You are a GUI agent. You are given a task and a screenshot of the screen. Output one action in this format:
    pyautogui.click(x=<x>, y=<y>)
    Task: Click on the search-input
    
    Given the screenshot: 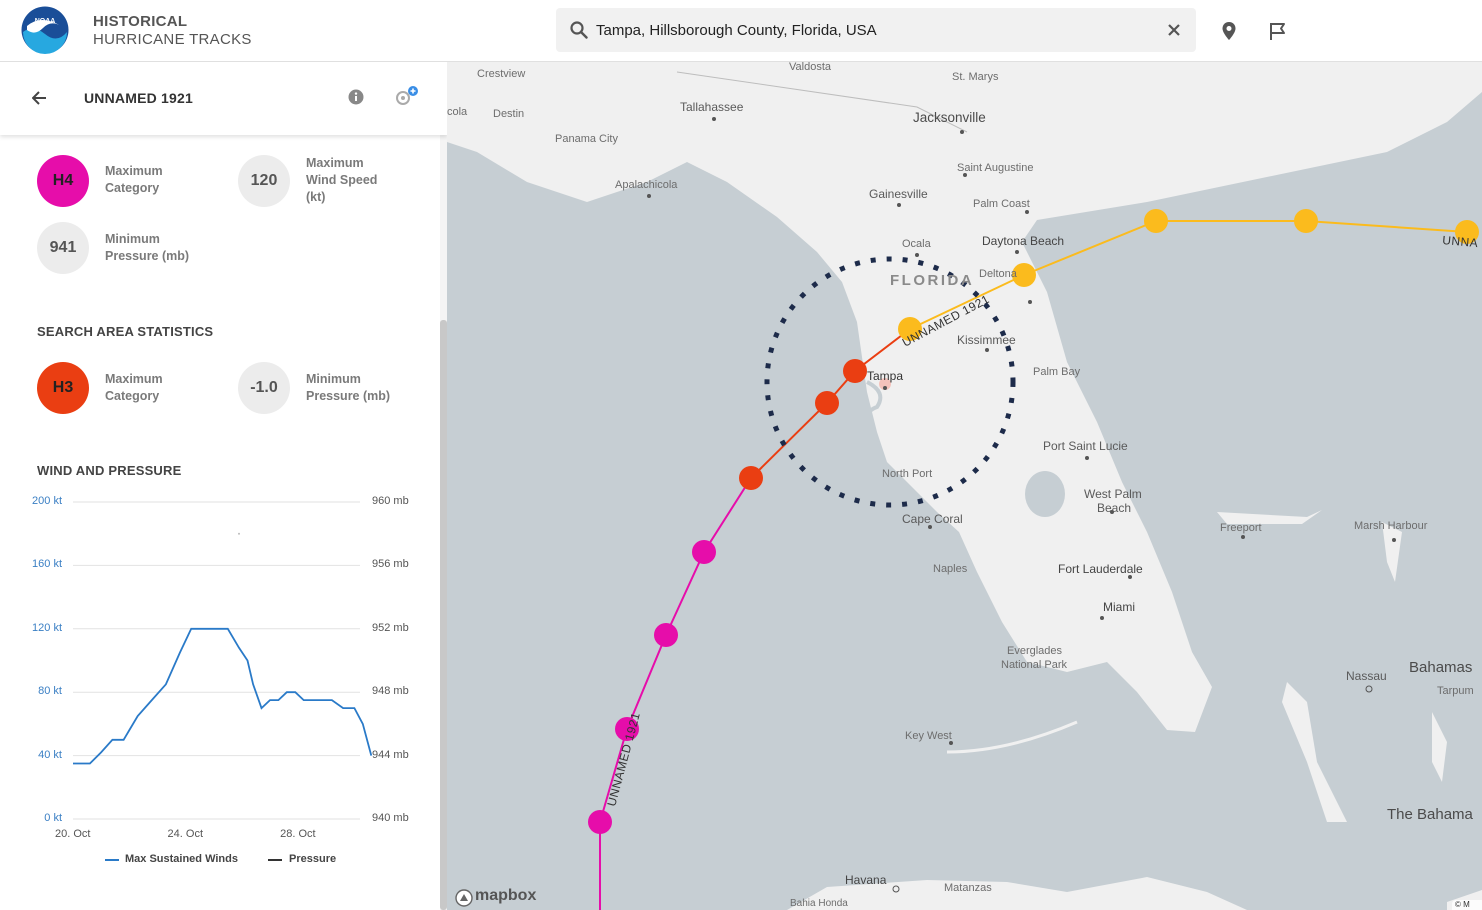 What is the action you would take?
    pyautogui.click(x=876, y=30)
    